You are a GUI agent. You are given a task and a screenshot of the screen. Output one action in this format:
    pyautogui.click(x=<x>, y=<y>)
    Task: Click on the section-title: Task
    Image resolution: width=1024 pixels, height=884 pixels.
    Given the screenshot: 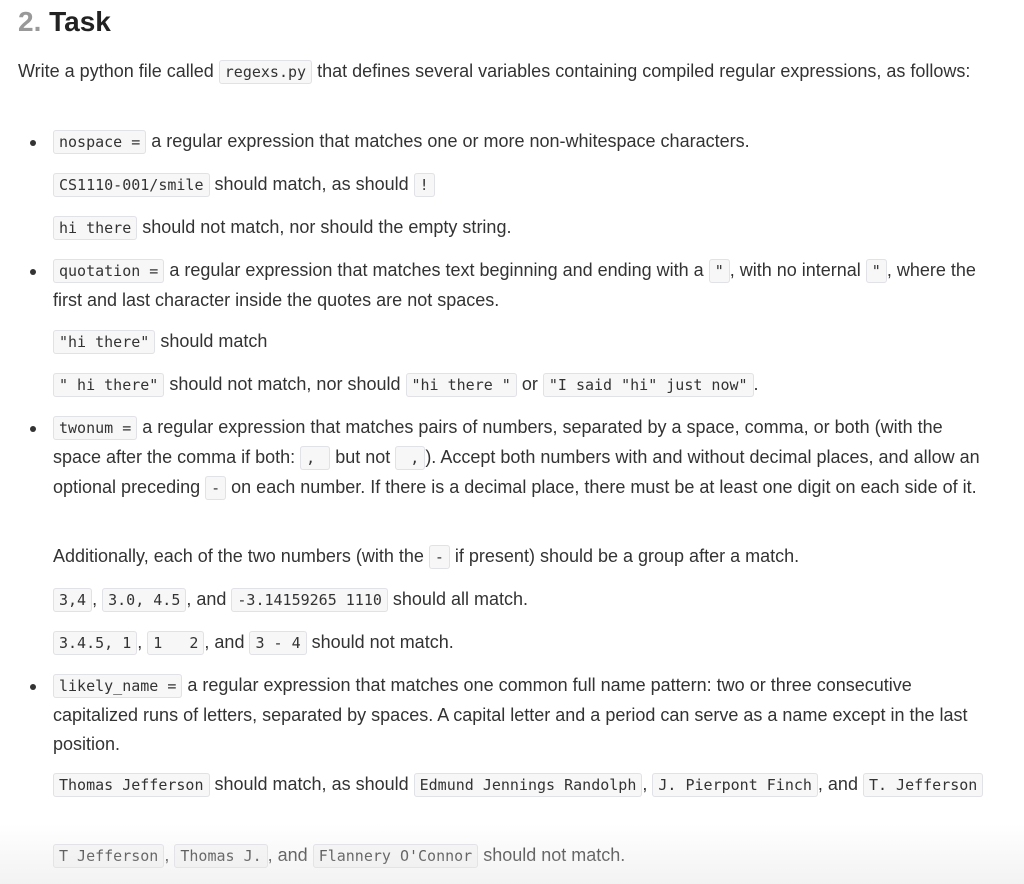 What is the action you would take?
    pyautogui.click(x=80, y=21)
    